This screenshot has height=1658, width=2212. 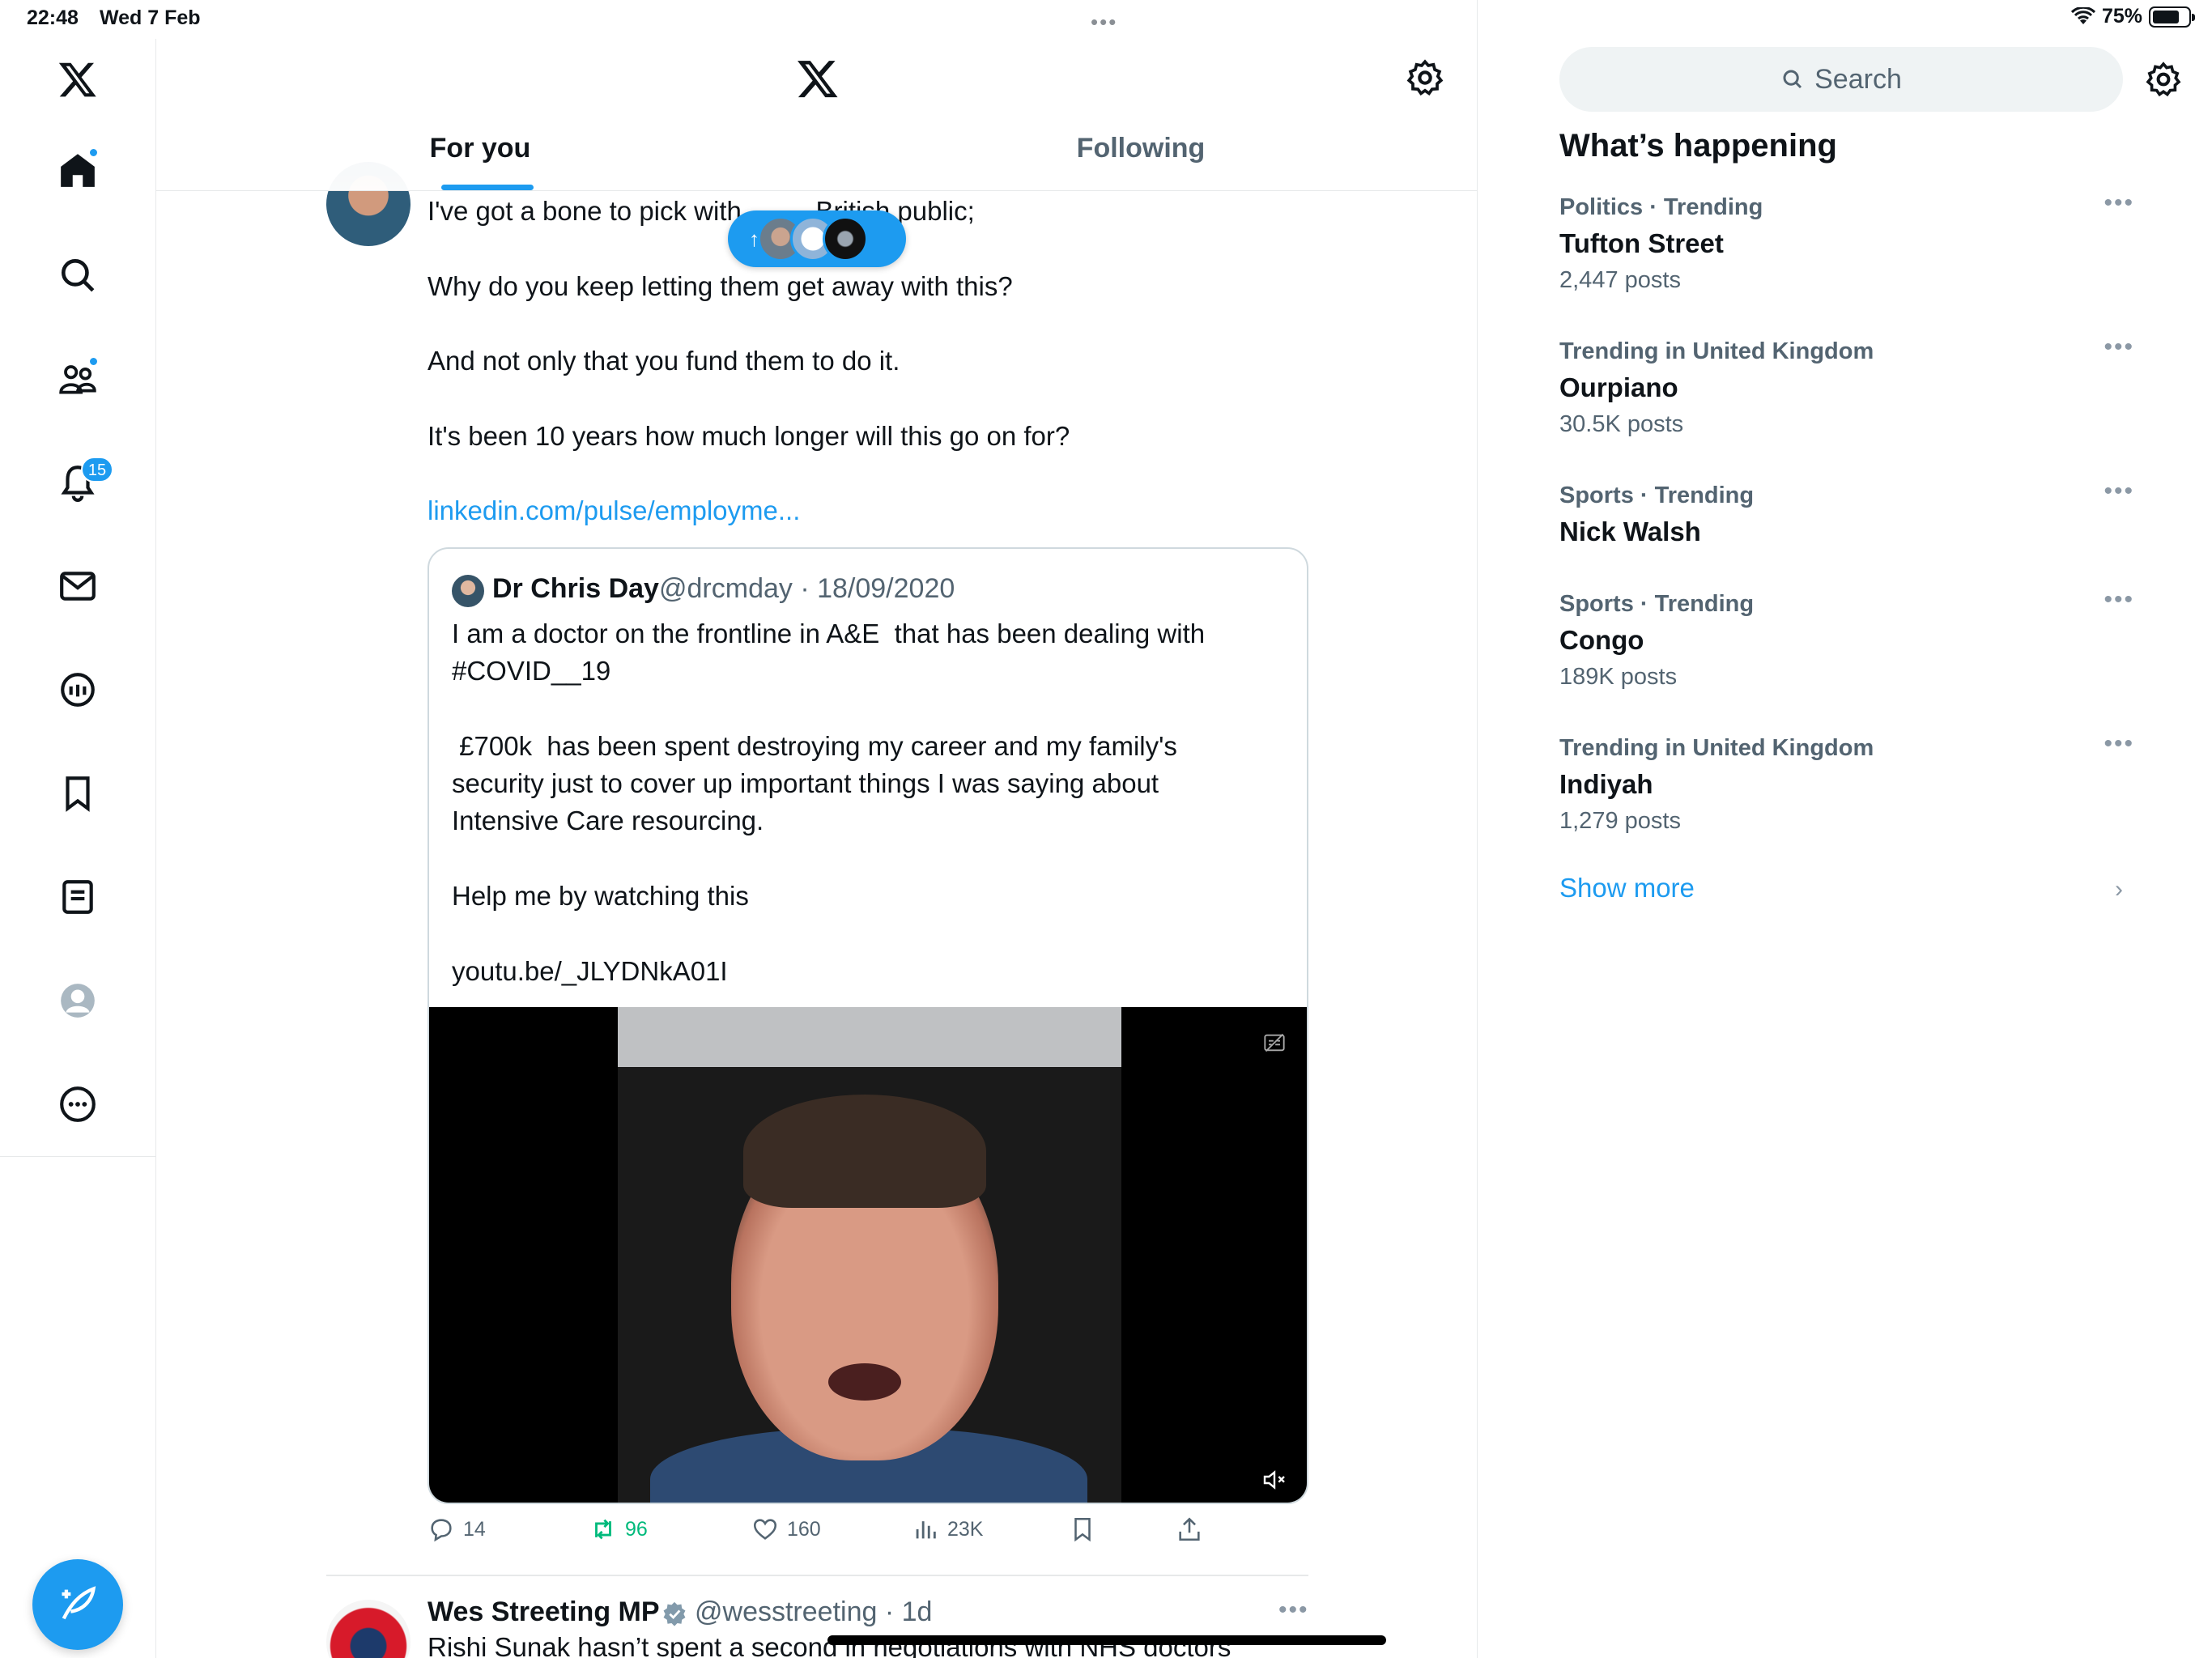 I want to click on bookmark-button, so click(x=1082, y=1529).